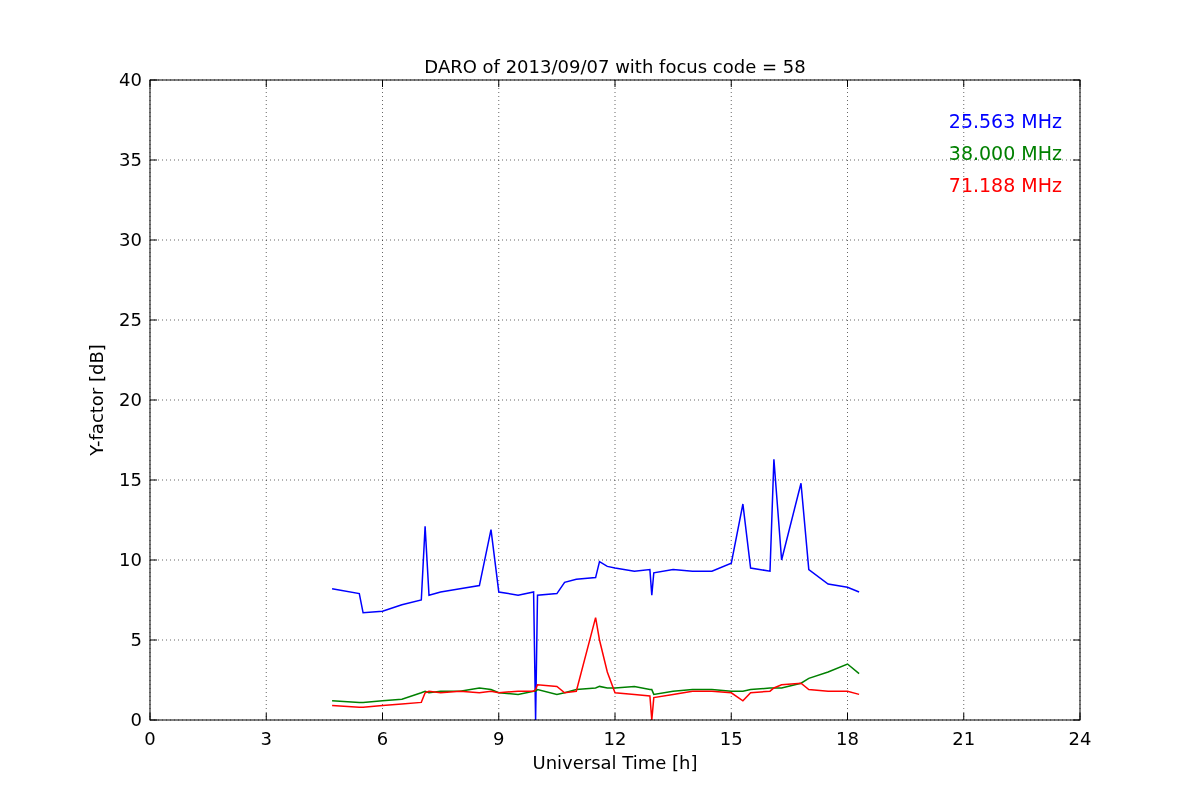 Image resolution: width=1200 pixels, height=800 pixels. What do you see at coordinates (1005, 121) in the screenshot?
I see `legend-label: 25.563 MHz` at bounding box center [1005, 121].